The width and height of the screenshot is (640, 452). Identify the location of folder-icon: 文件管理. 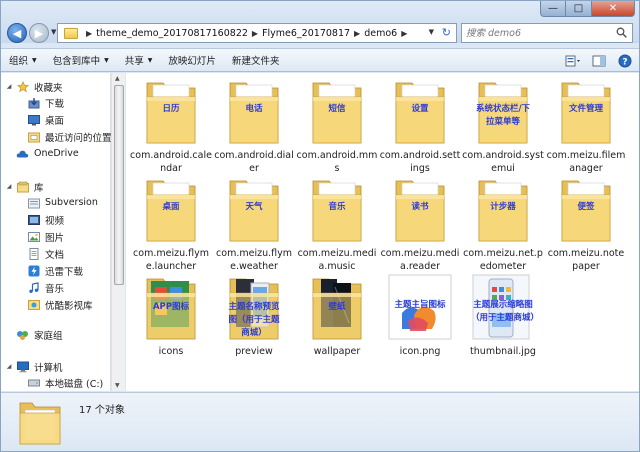
(586, 112).